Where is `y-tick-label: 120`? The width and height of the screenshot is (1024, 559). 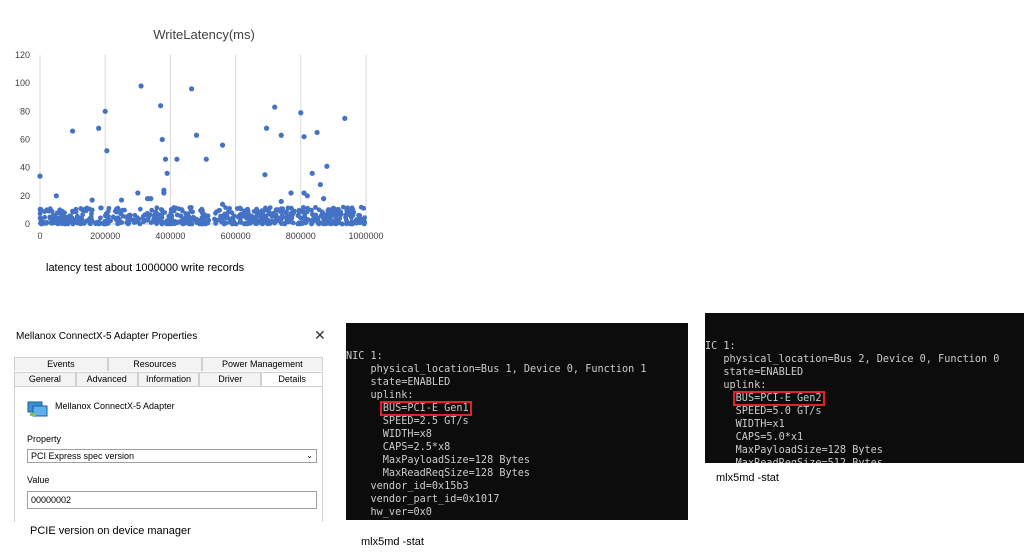
y-tick-label: 120 is located at coordinates (22, 55).